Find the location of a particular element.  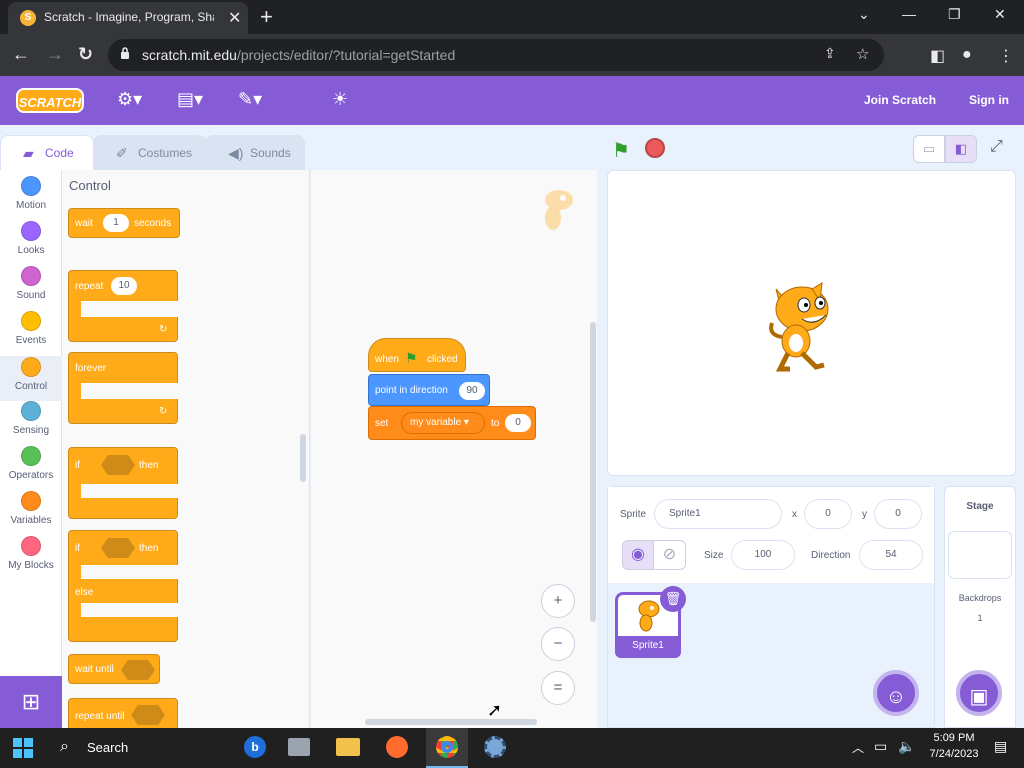

task-view-icon is located at coordinates (299, 747).